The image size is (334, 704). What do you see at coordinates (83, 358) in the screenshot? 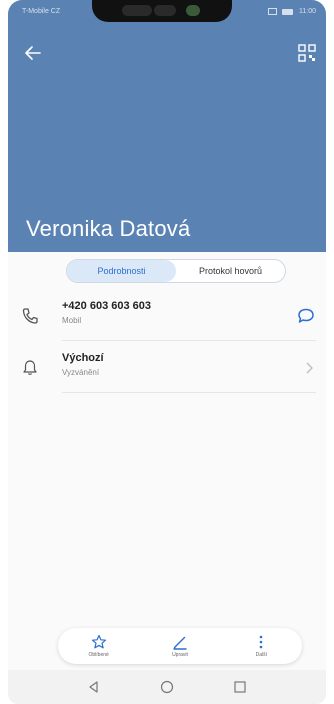
I see `ringtone-title: Výchozí` at bounding box center [83, 358].